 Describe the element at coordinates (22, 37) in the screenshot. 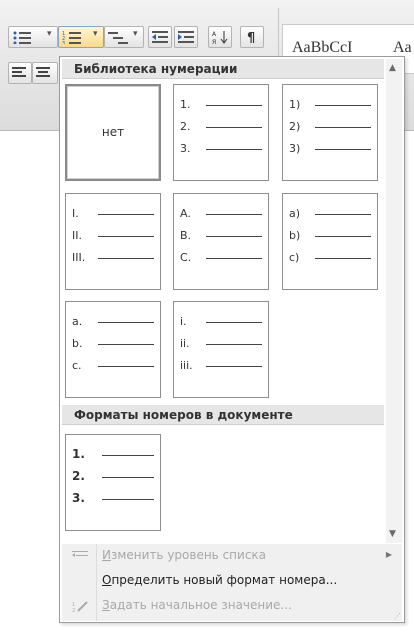

I see `bullets-icon` at that location.